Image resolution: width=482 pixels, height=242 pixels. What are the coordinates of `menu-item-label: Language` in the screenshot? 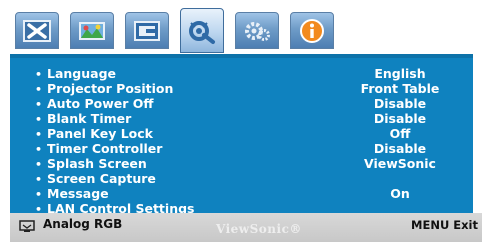 It's located at (82, 73).